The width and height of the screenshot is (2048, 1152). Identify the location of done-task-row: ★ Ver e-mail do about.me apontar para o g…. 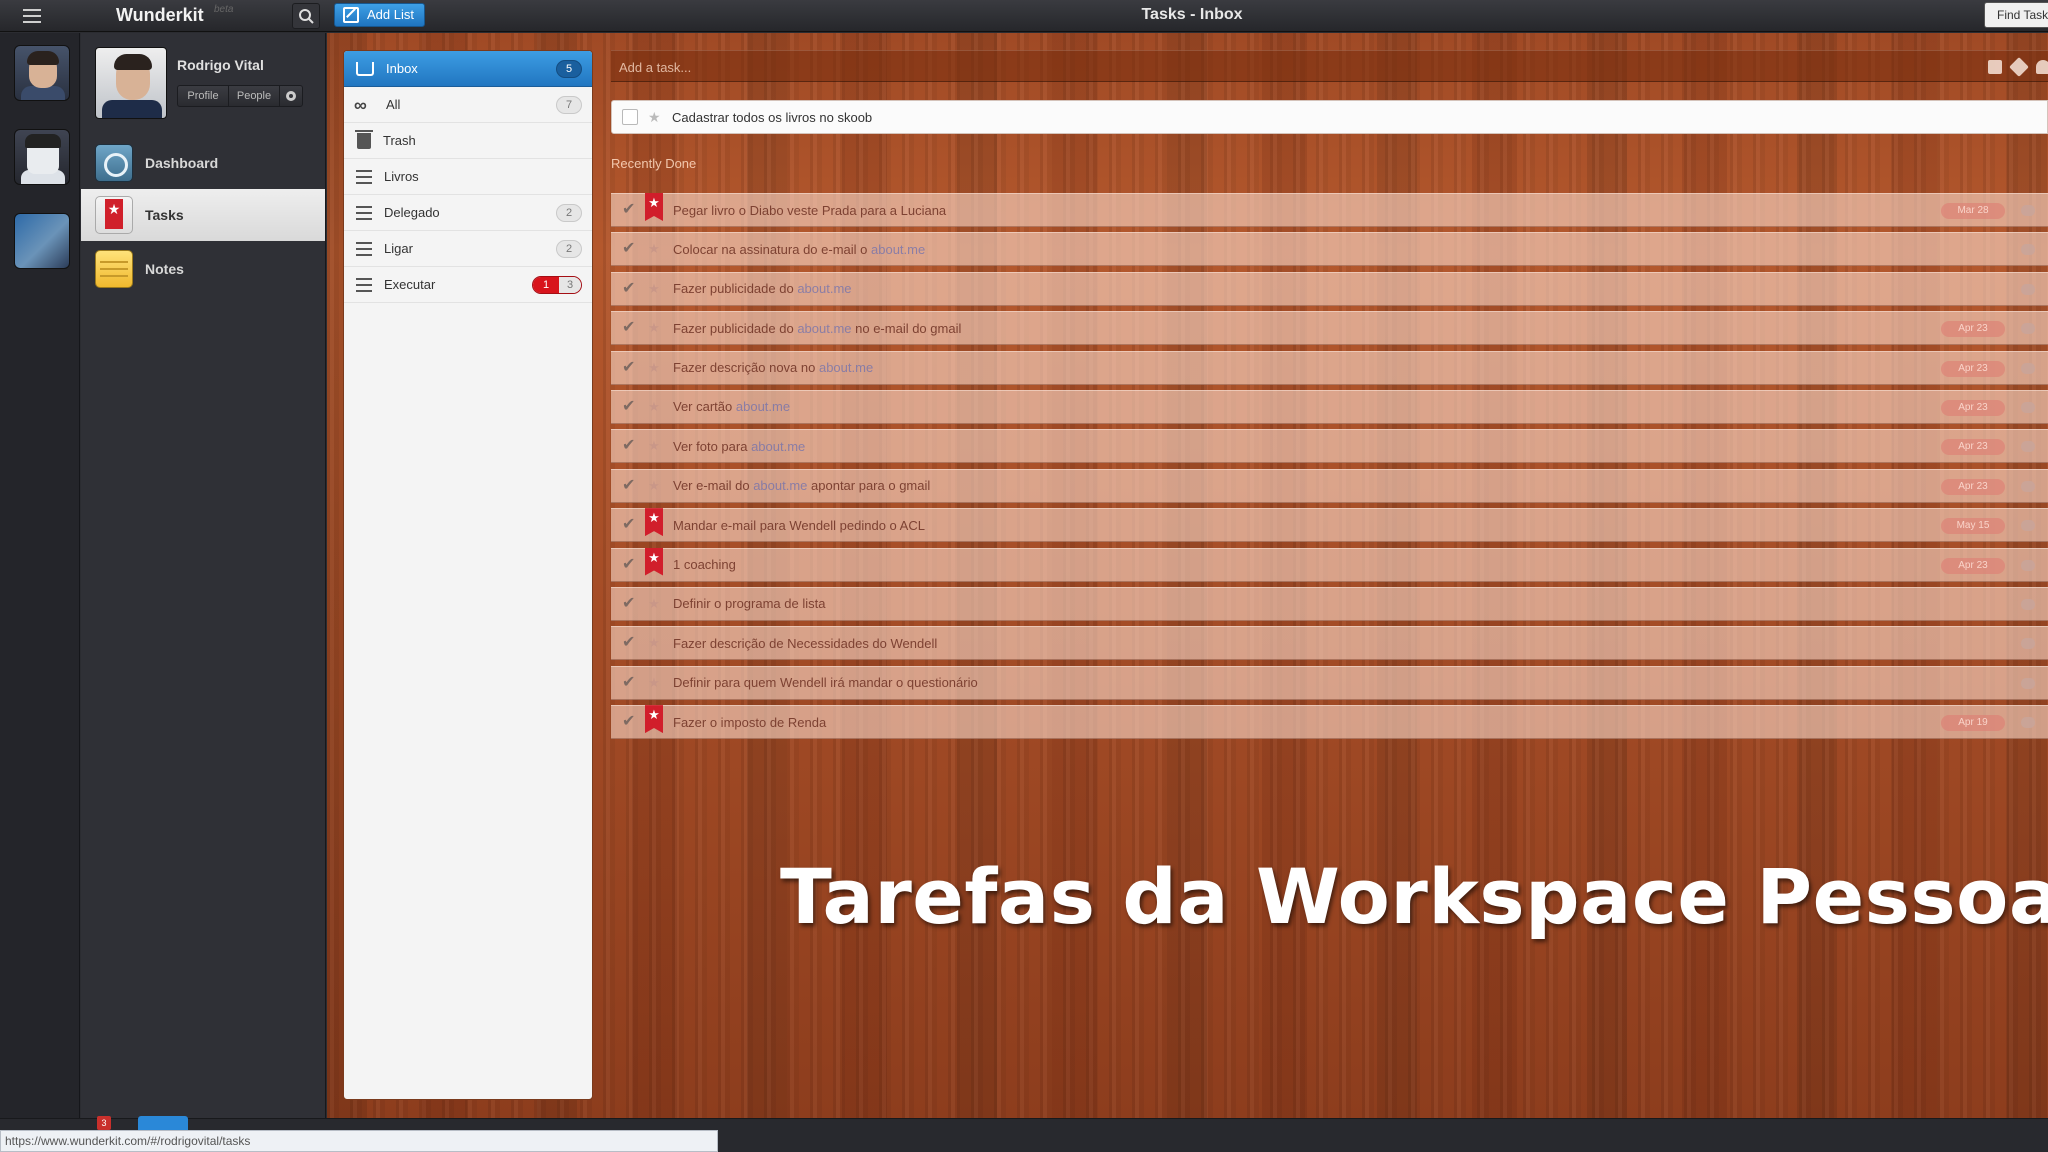
(1329, 485).